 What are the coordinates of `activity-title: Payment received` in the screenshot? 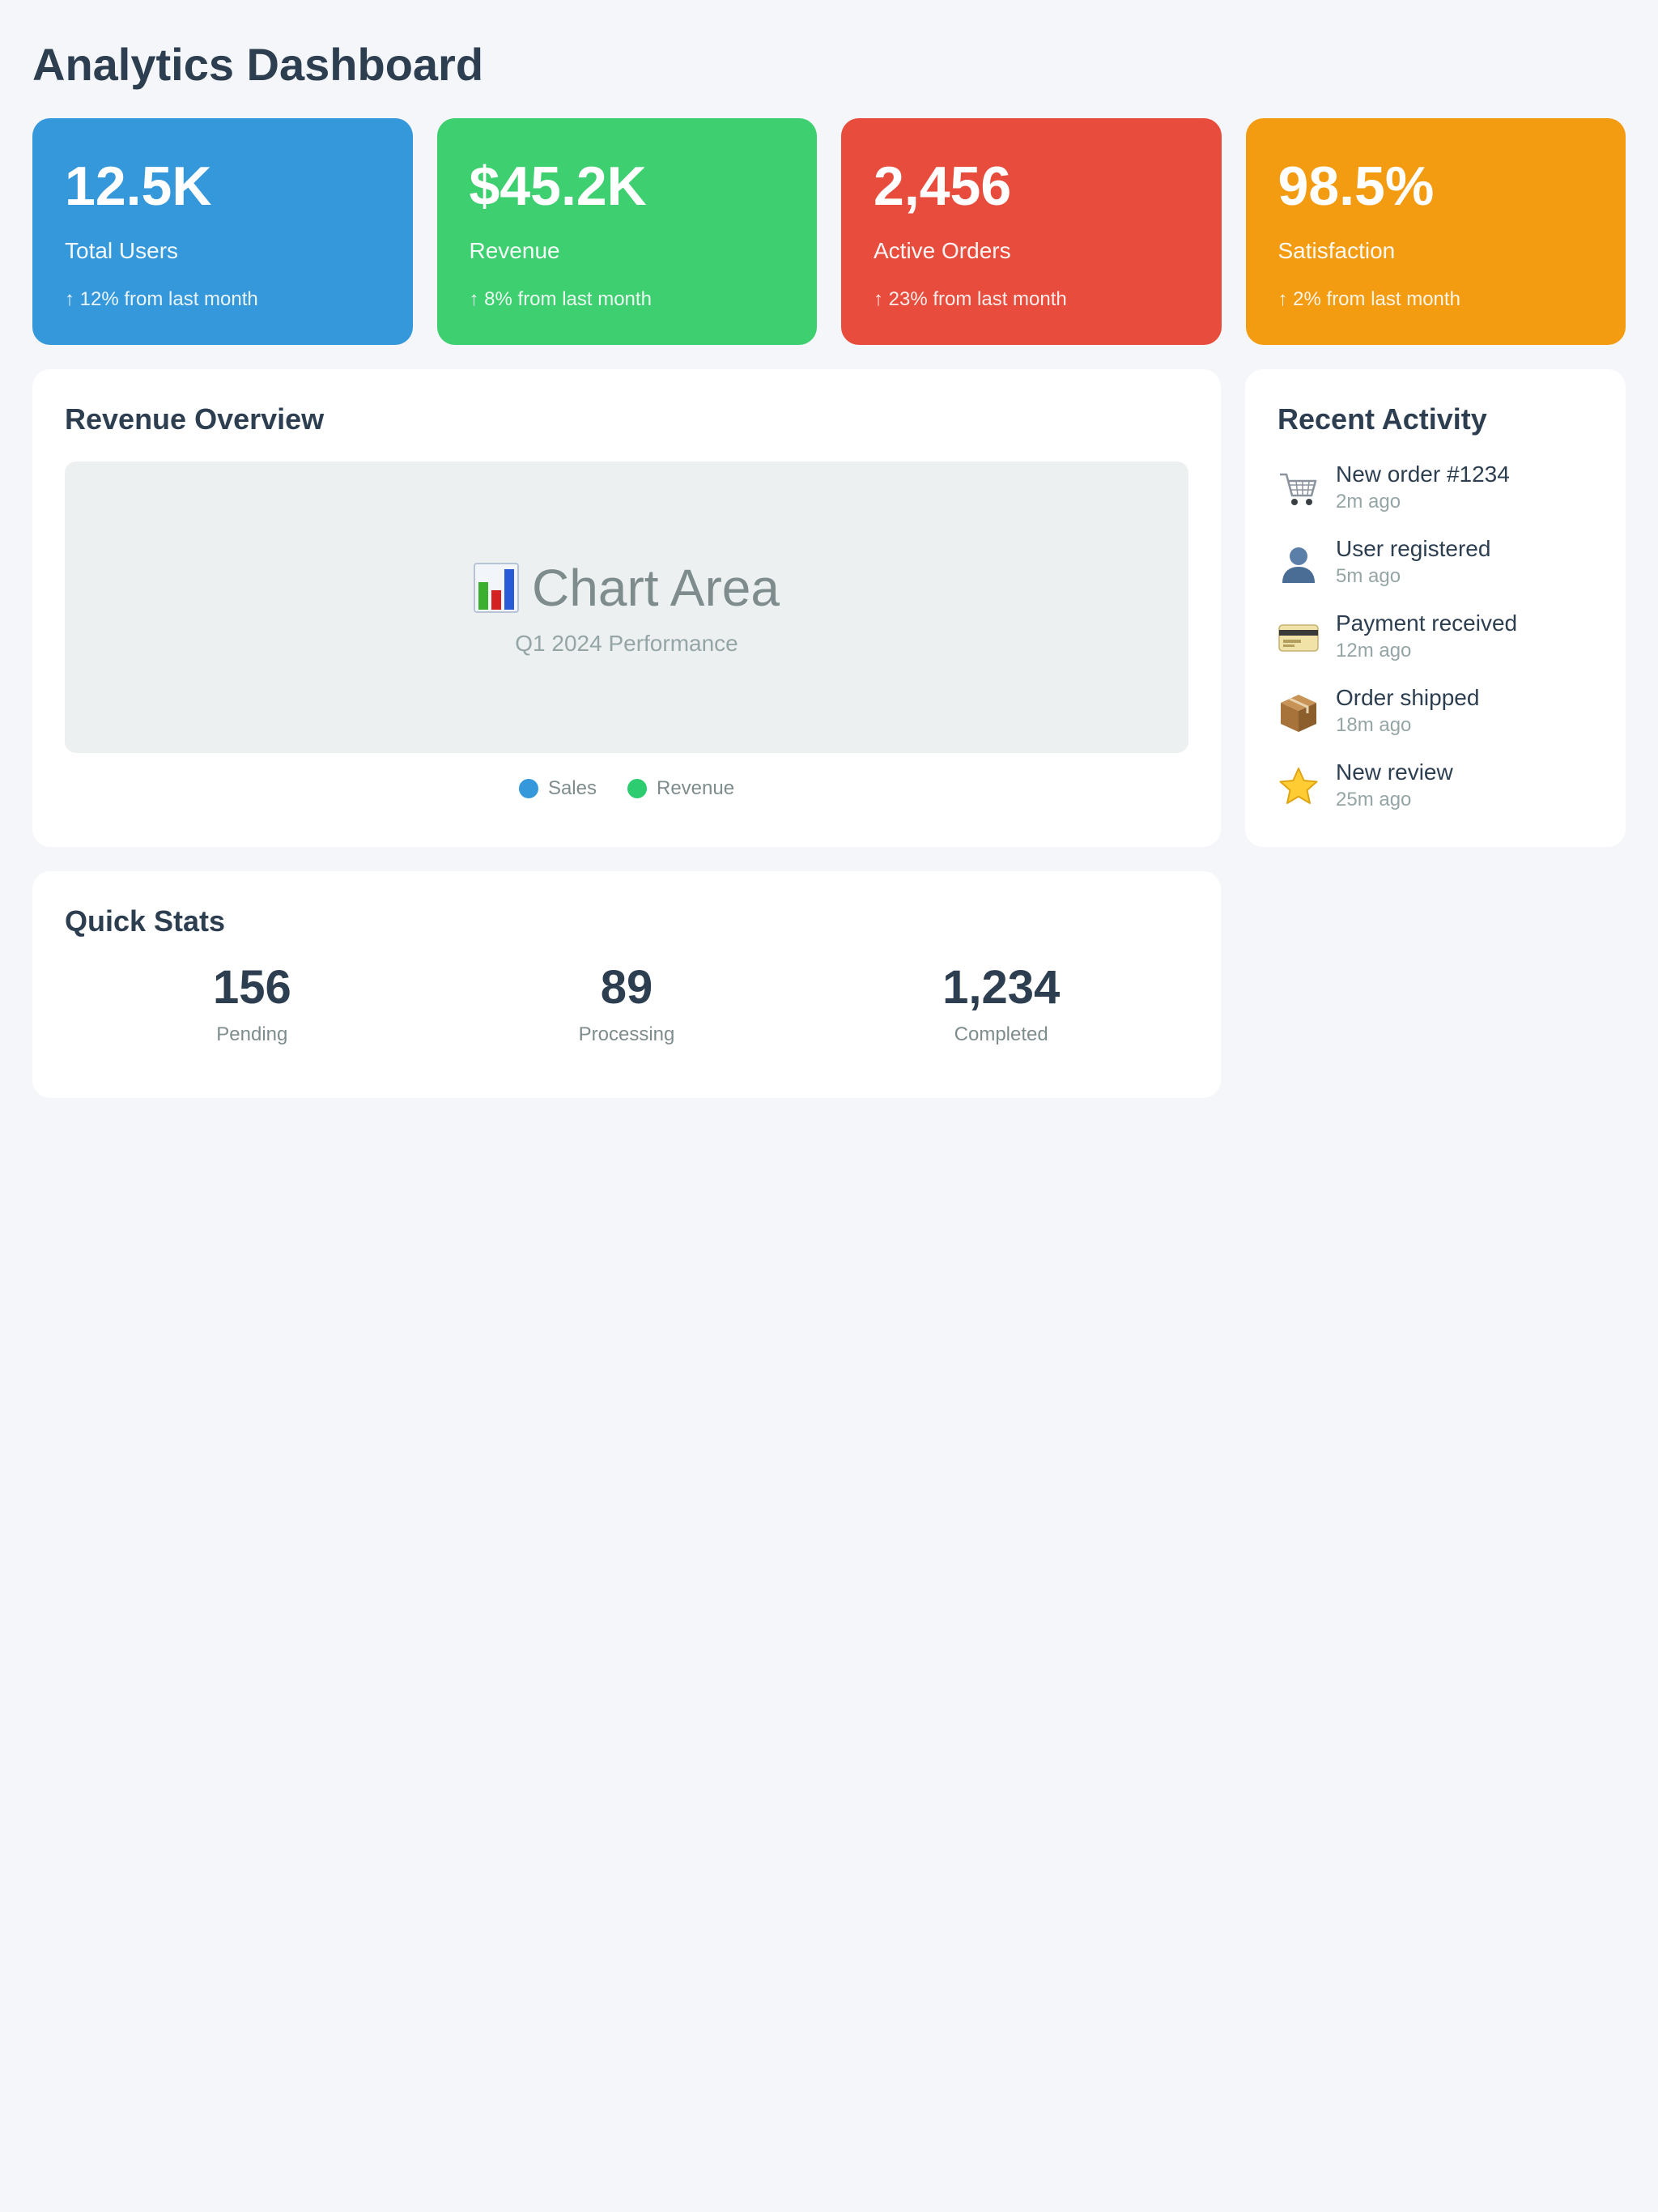 It's located at (1427, 623).